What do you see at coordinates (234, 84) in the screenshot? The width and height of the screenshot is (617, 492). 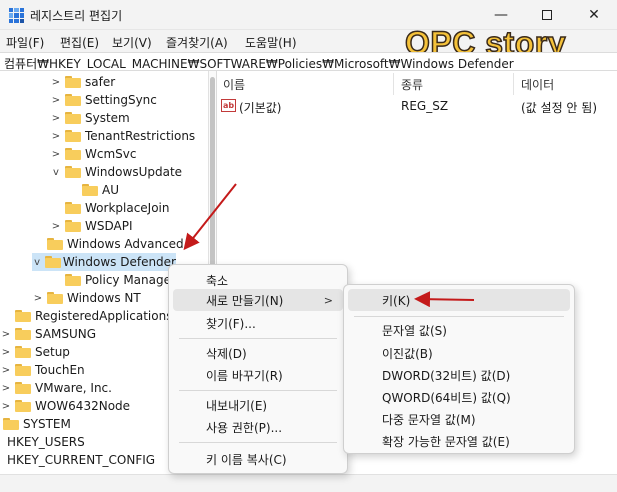 I see `column-header-name: 이름` at bounding box center [234, 84].